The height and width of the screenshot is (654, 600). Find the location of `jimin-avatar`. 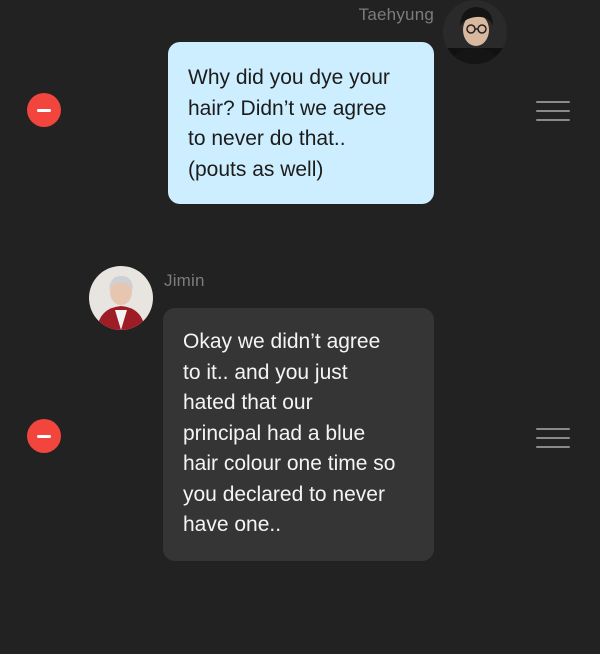

jimin-avatar is located at coordinates (121, 298).